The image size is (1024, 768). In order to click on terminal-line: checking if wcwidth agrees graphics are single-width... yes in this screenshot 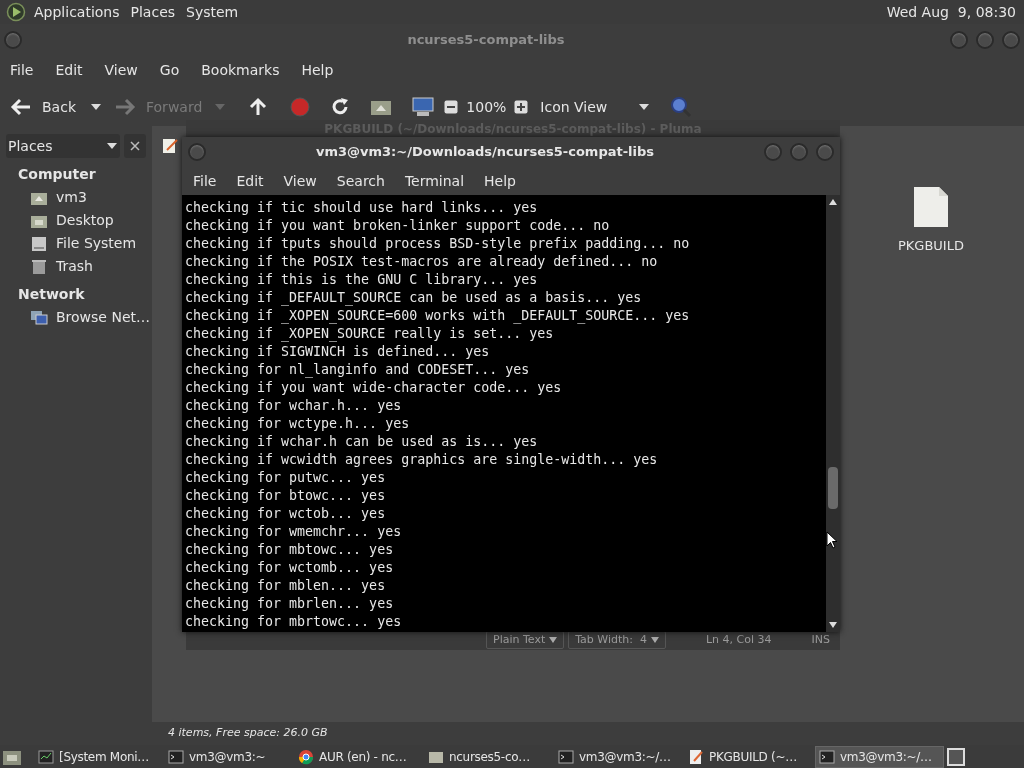, I will do `click(421, 460)`.